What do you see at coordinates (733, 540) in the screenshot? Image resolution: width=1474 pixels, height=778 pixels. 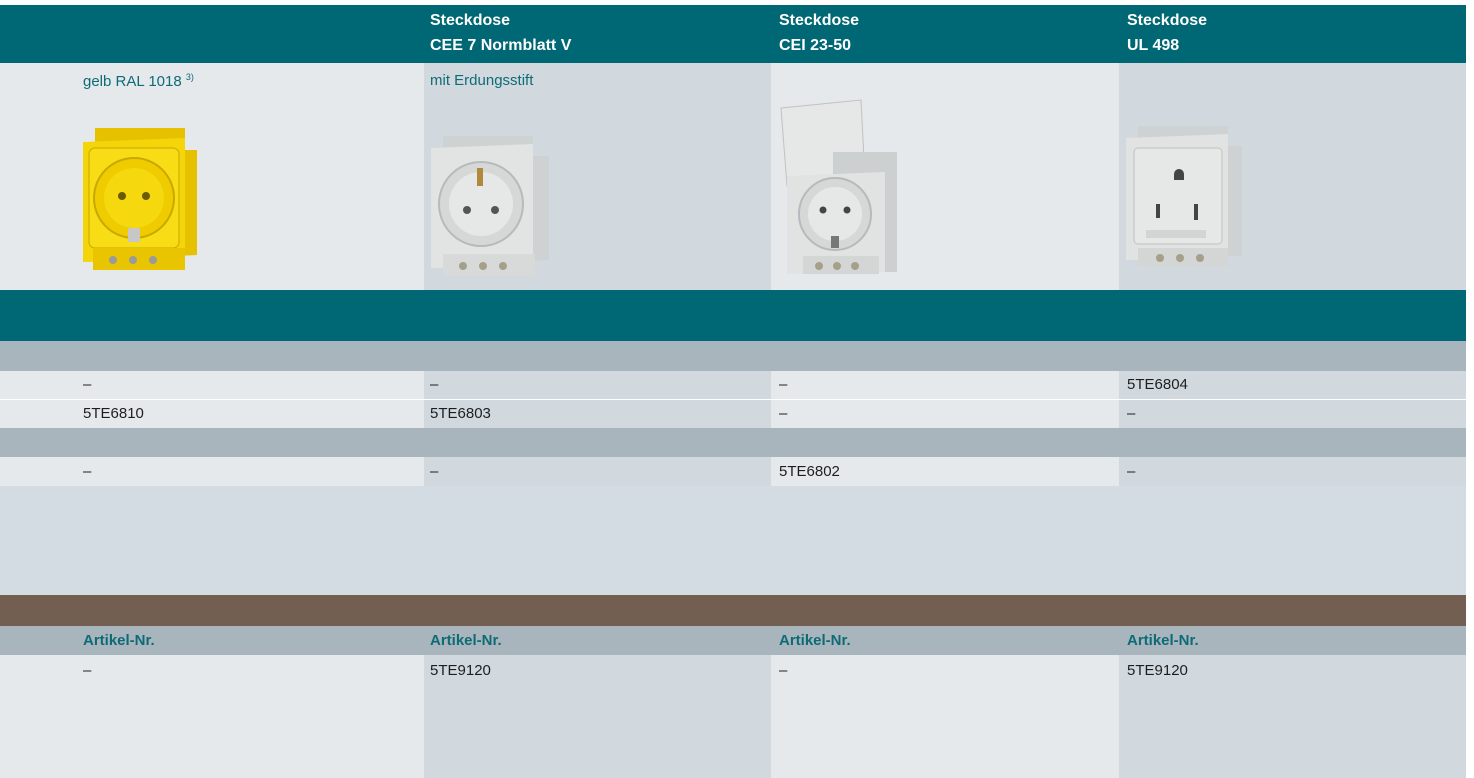 I see `spacer-area` at bounding box center [733, 540].